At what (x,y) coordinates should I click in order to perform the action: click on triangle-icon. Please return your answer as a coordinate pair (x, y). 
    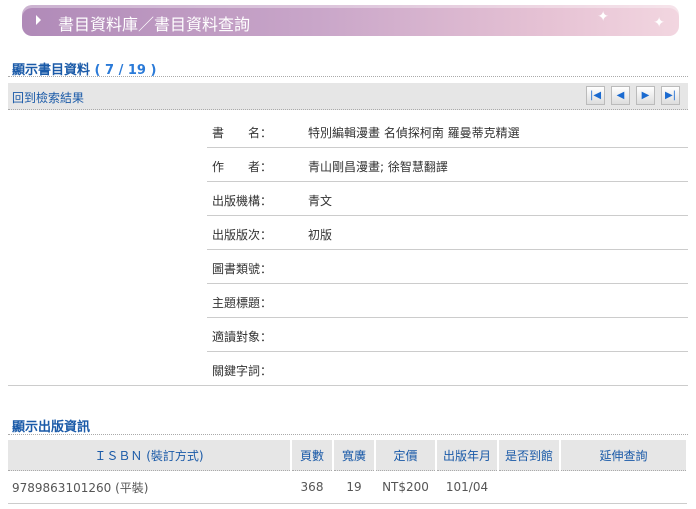
    Looking at the image, I should click on (38, 20).